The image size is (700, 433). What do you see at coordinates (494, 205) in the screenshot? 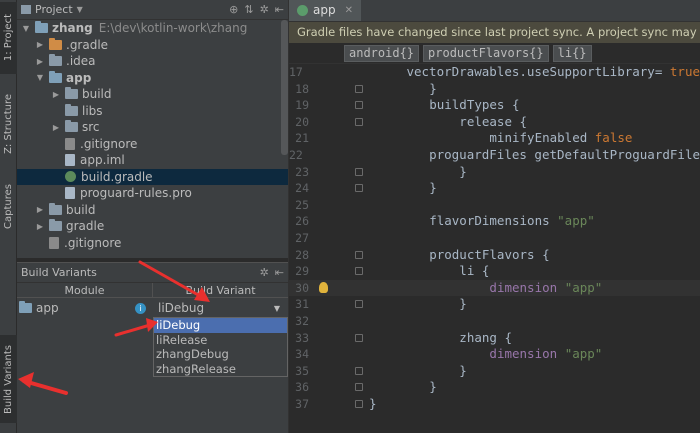
I see `code-line: 25` at bounding box center [494, 205].